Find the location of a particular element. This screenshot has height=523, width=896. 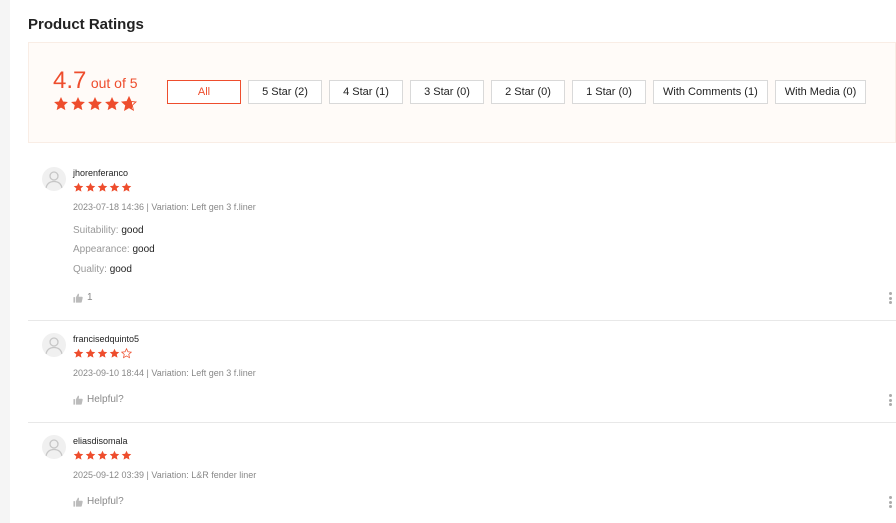

overall-score: 4.7 out of 5 is located at coordinates (95, 81).